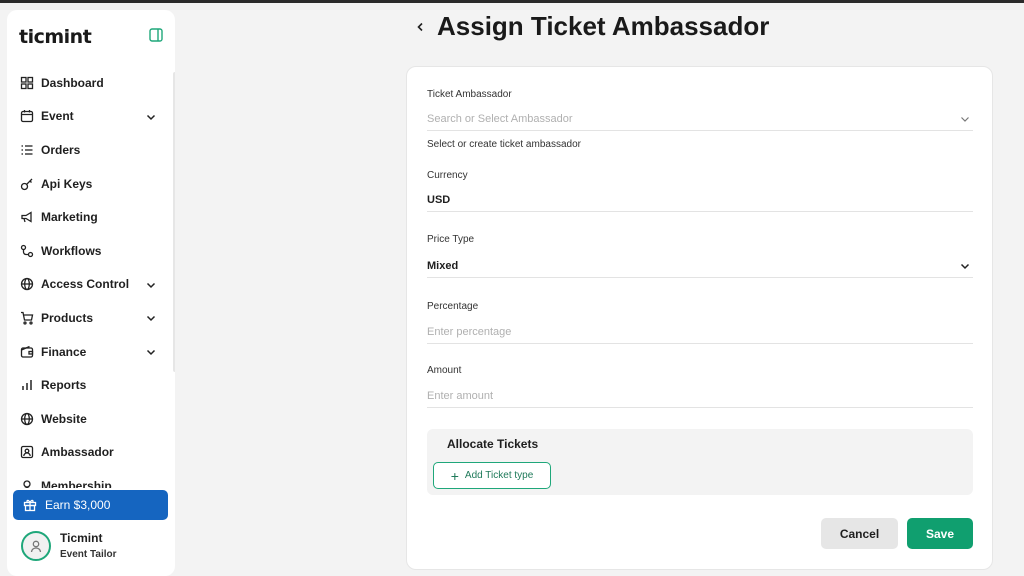  Describe the element at coordinates (27, 116) in the screenshot. I see `calendar-icon` at that location.